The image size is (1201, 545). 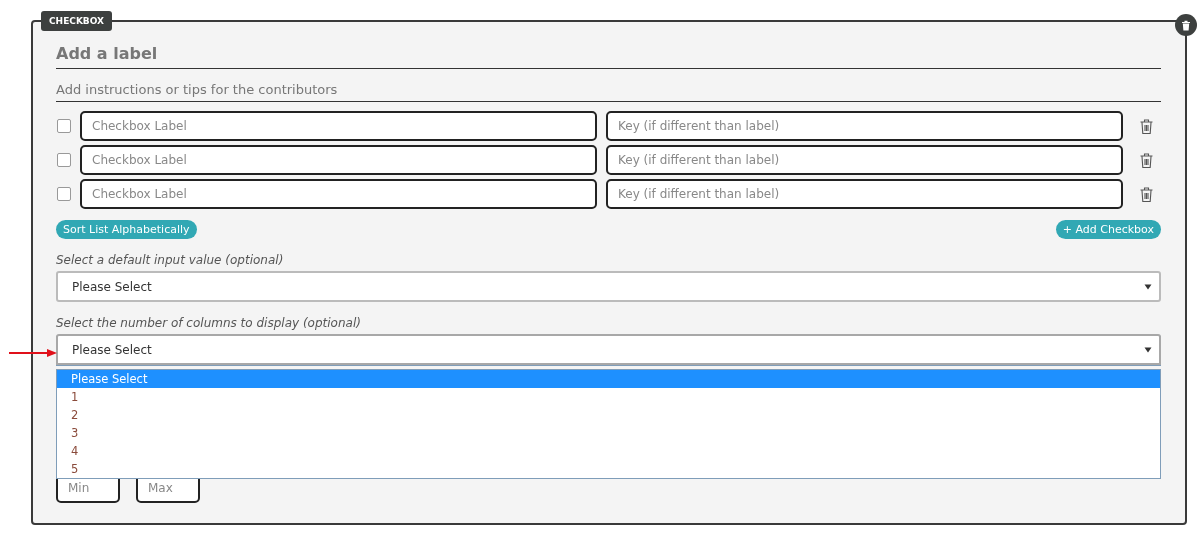 What do you see at coordinates (608, 433) in the screenshot?
I see `dropdown-option: 3` at bounding box center [608, 433].